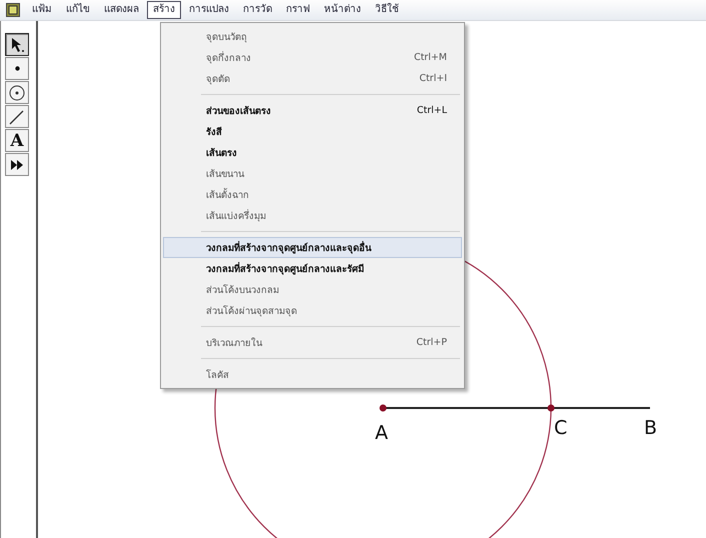 The height and width of the screenshot is (538, 706). Describe the element at coordinates (217, 375) in the screenshot. I see `menu-option-label: โลคัส` at that location.